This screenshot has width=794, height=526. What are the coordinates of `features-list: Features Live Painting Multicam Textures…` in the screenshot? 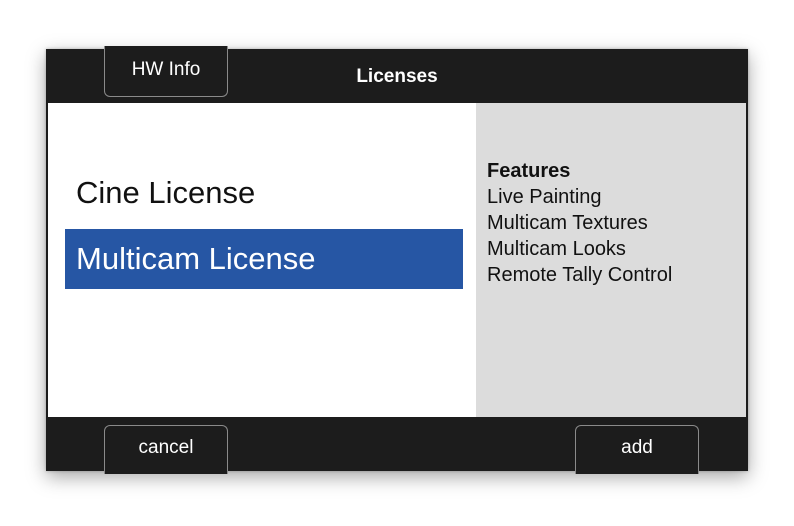 It's located at (579, 223).